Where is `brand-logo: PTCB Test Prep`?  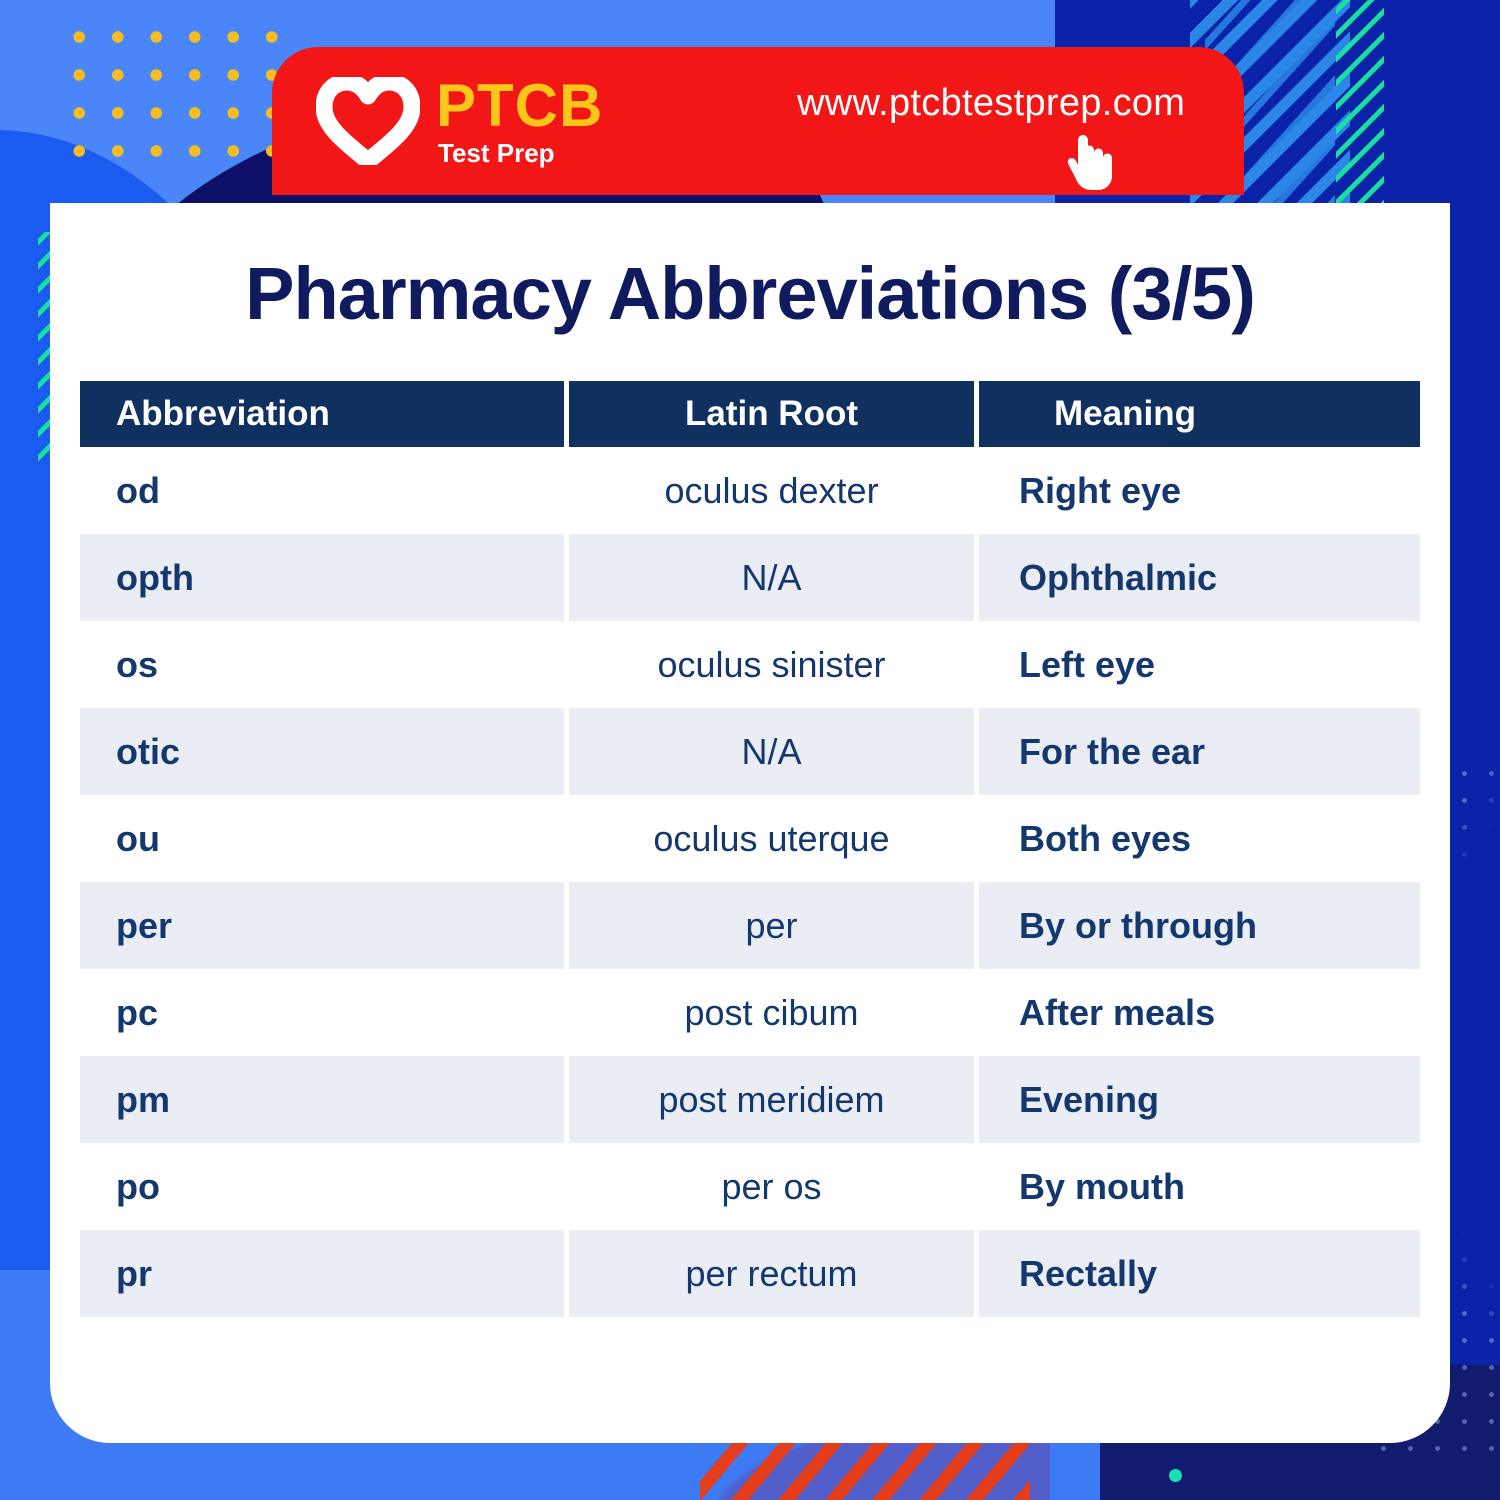 brand-logo: PTCB Test Prep is located at coordinates (459, 121).